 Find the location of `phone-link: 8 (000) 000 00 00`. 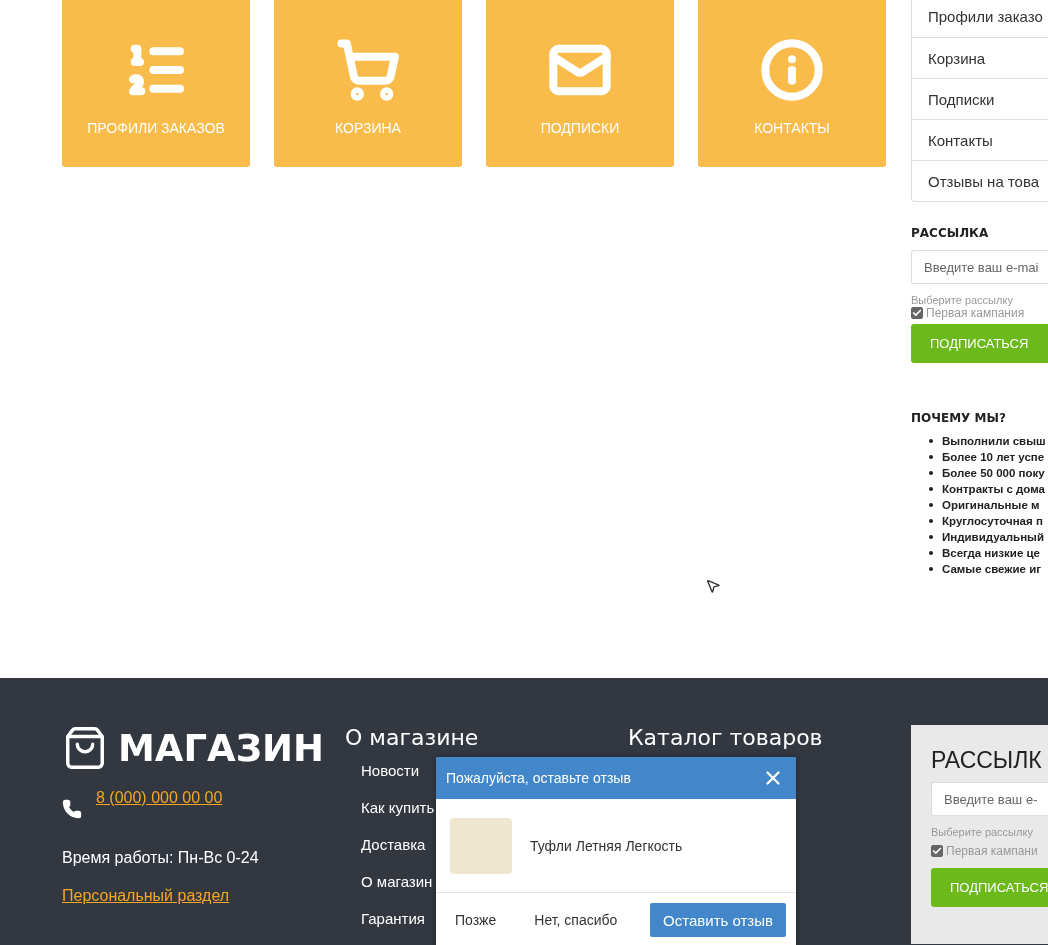

phone-link: 8 (000) 000 00 00 is located at coordinates (159, 798).